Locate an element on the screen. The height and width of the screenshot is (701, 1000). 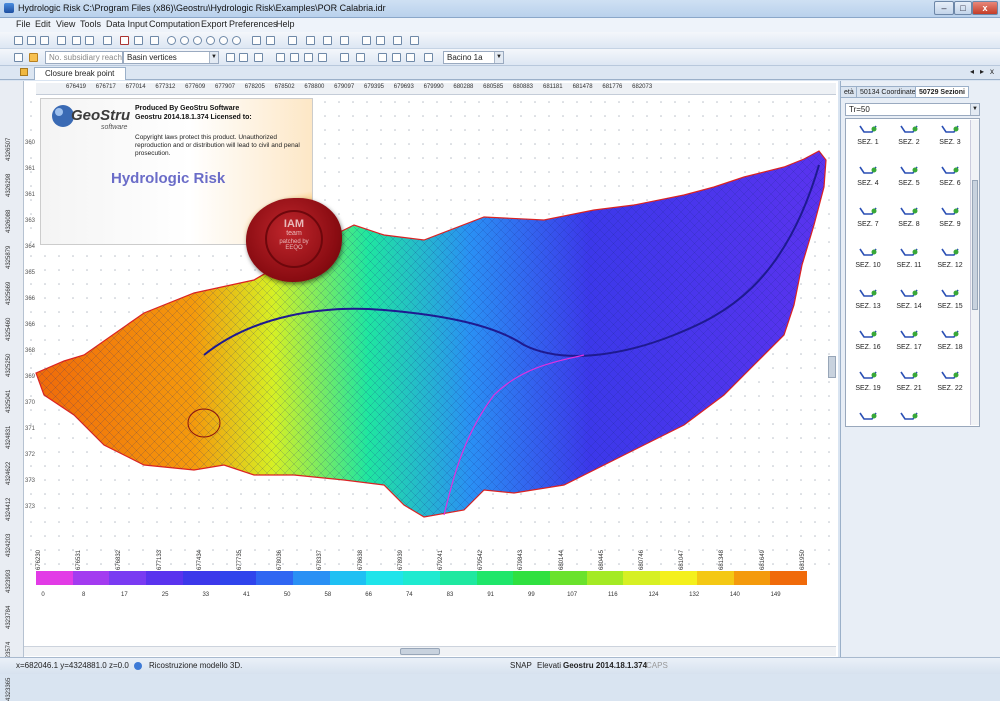
basin-select: Bacino 1a ▼ is located at coordinates (473, 57).